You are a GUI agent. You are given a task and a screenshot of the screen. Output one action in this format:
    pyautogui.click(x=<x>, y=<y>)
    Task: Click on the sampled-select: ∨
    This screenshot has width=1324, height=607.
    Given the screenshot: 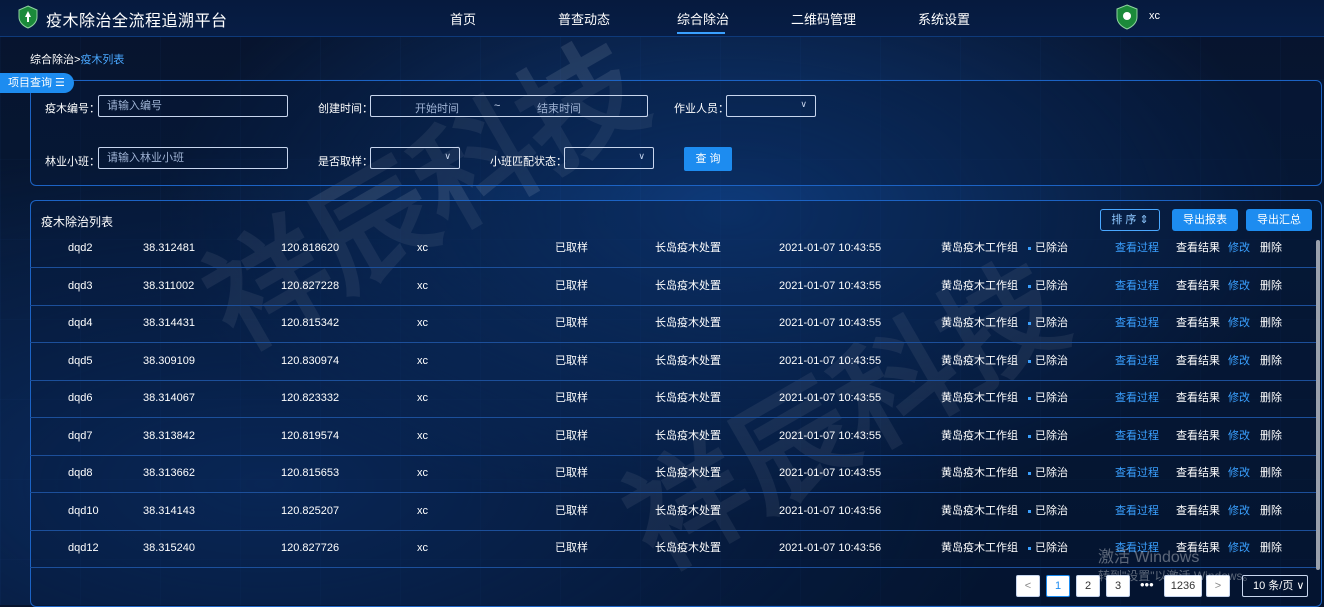 What is the action you would take?
    pyautogui.click(x=415, y=158)
    